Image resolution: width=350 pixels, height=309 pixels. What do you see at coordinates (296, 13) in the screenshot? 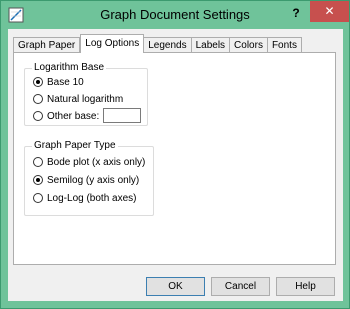
I see `help-icon: ?` at bounding box center [296, 13].